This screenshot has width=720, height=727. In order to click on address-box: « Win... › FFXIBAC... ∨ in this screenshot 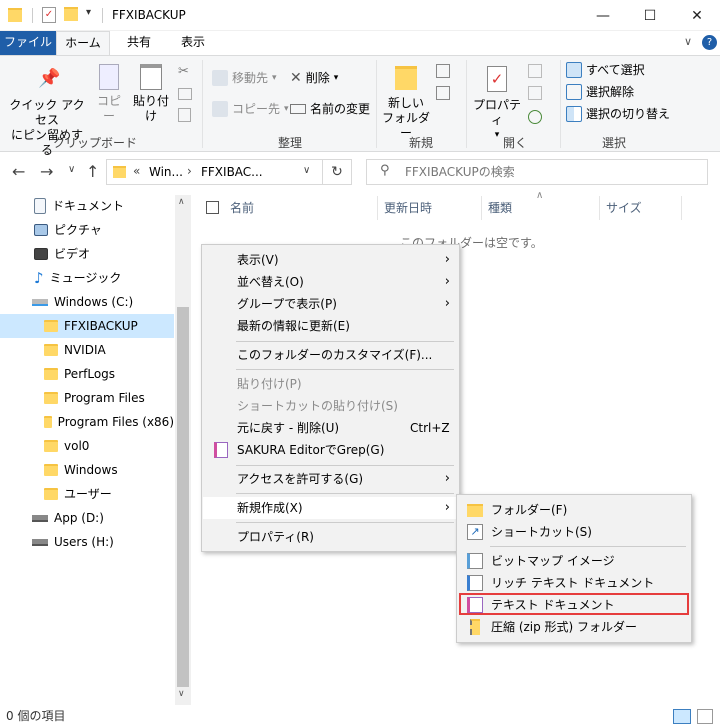, I will do `click(229, 172)`.